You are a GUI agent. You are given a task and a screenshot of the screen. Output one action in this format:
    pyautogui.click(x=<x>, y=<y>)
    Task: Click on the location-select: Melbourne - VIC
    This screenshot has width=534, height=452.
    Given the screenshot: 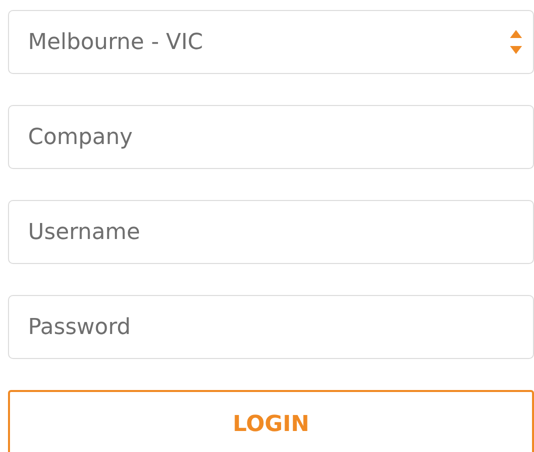 What is the action you would take?
    pyautogui.click(x=271, y=42)
    